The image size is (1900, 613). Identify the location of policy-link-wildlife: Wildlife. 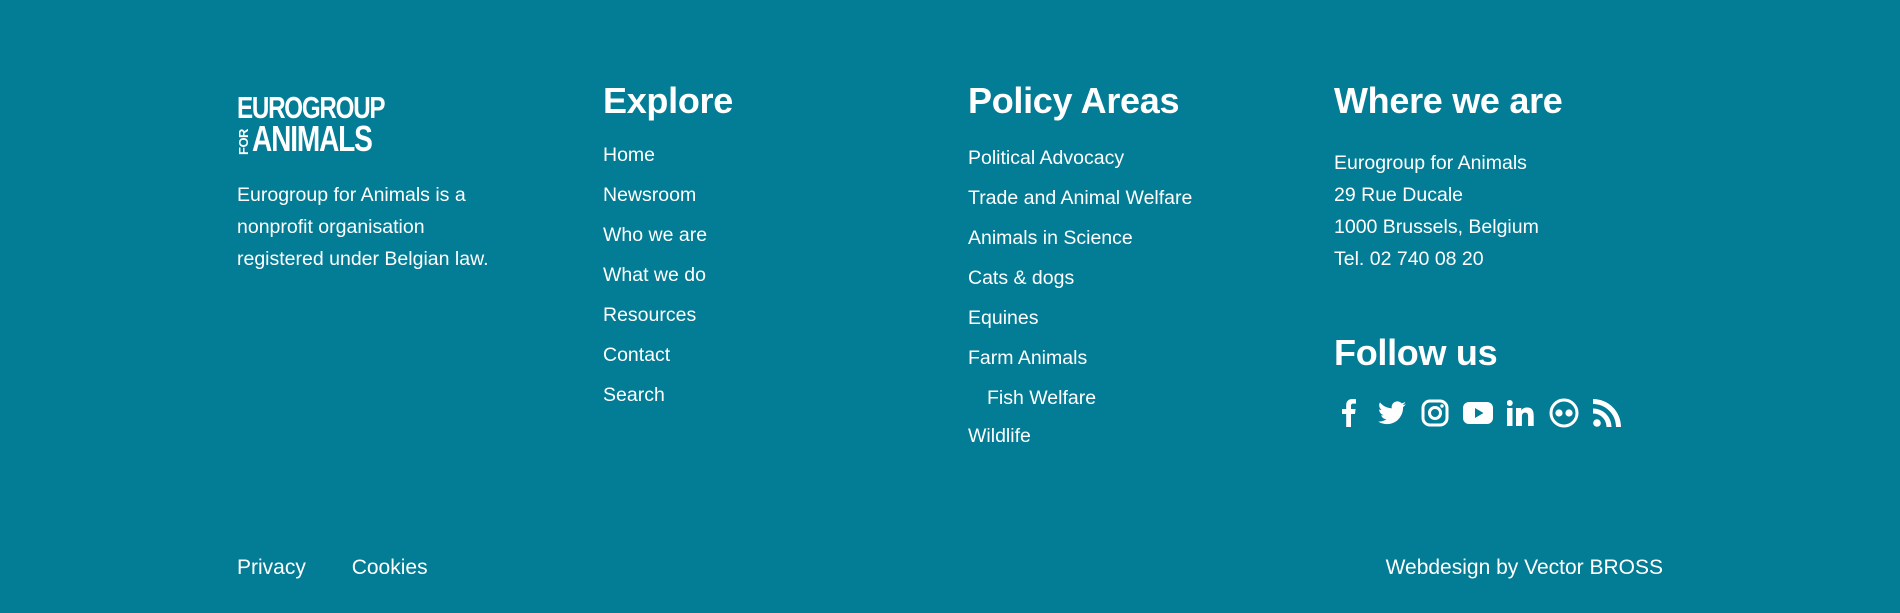
(999, 436).